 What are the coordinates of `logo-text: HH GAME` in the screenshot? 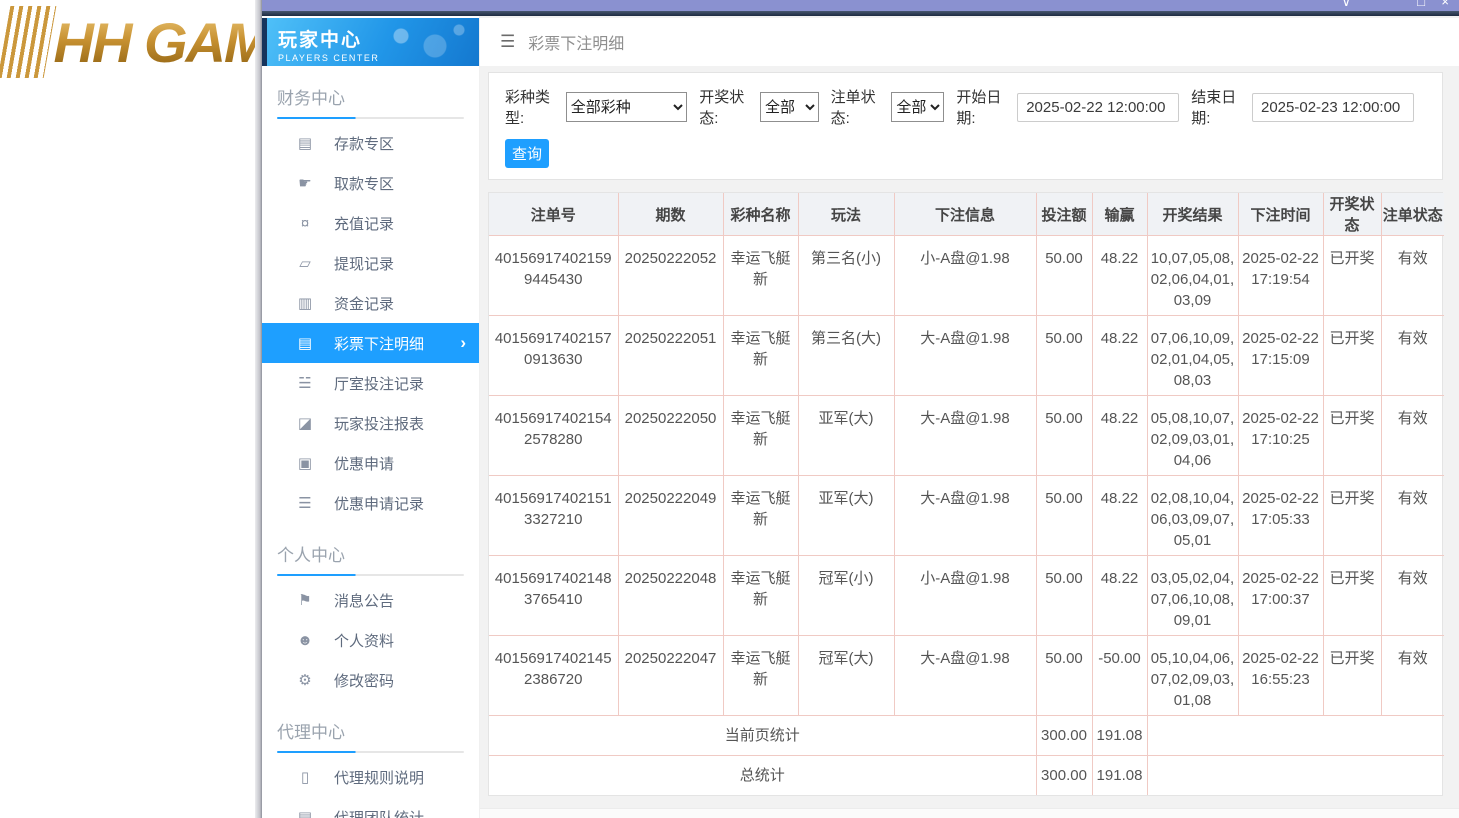 It's located at (154, 42).